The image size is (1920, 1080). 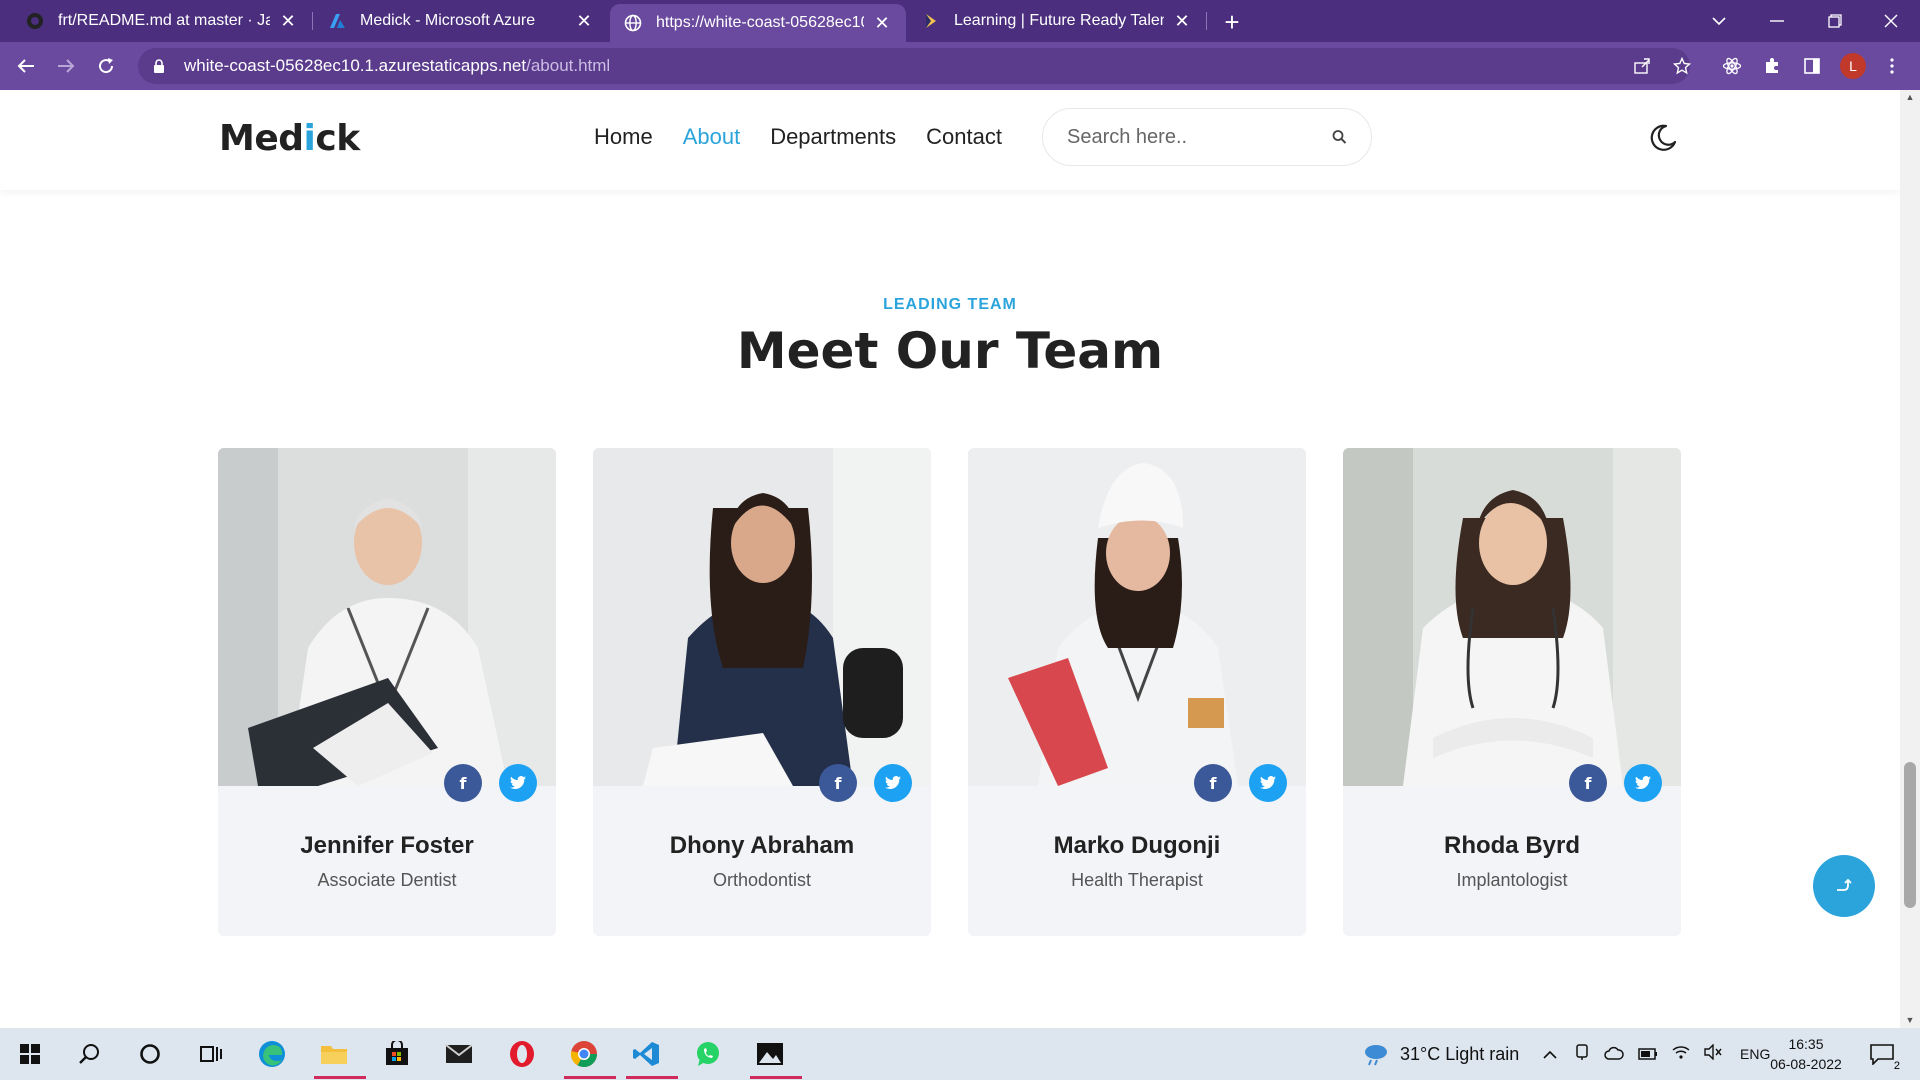 What do you see at coordinates (633, 23) in the screenshot?
I see `globe-icon` at bounding box center [633, 23].